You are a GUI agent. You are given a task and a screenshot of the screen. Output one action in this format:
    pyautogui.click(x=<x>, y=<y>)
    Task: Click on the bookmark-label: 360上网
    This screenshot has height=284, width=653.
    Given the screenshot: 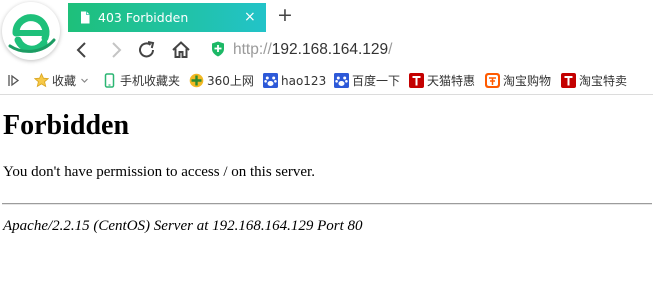 What is the action you would take?
    pyautogui.click(x=230, y=81)
    